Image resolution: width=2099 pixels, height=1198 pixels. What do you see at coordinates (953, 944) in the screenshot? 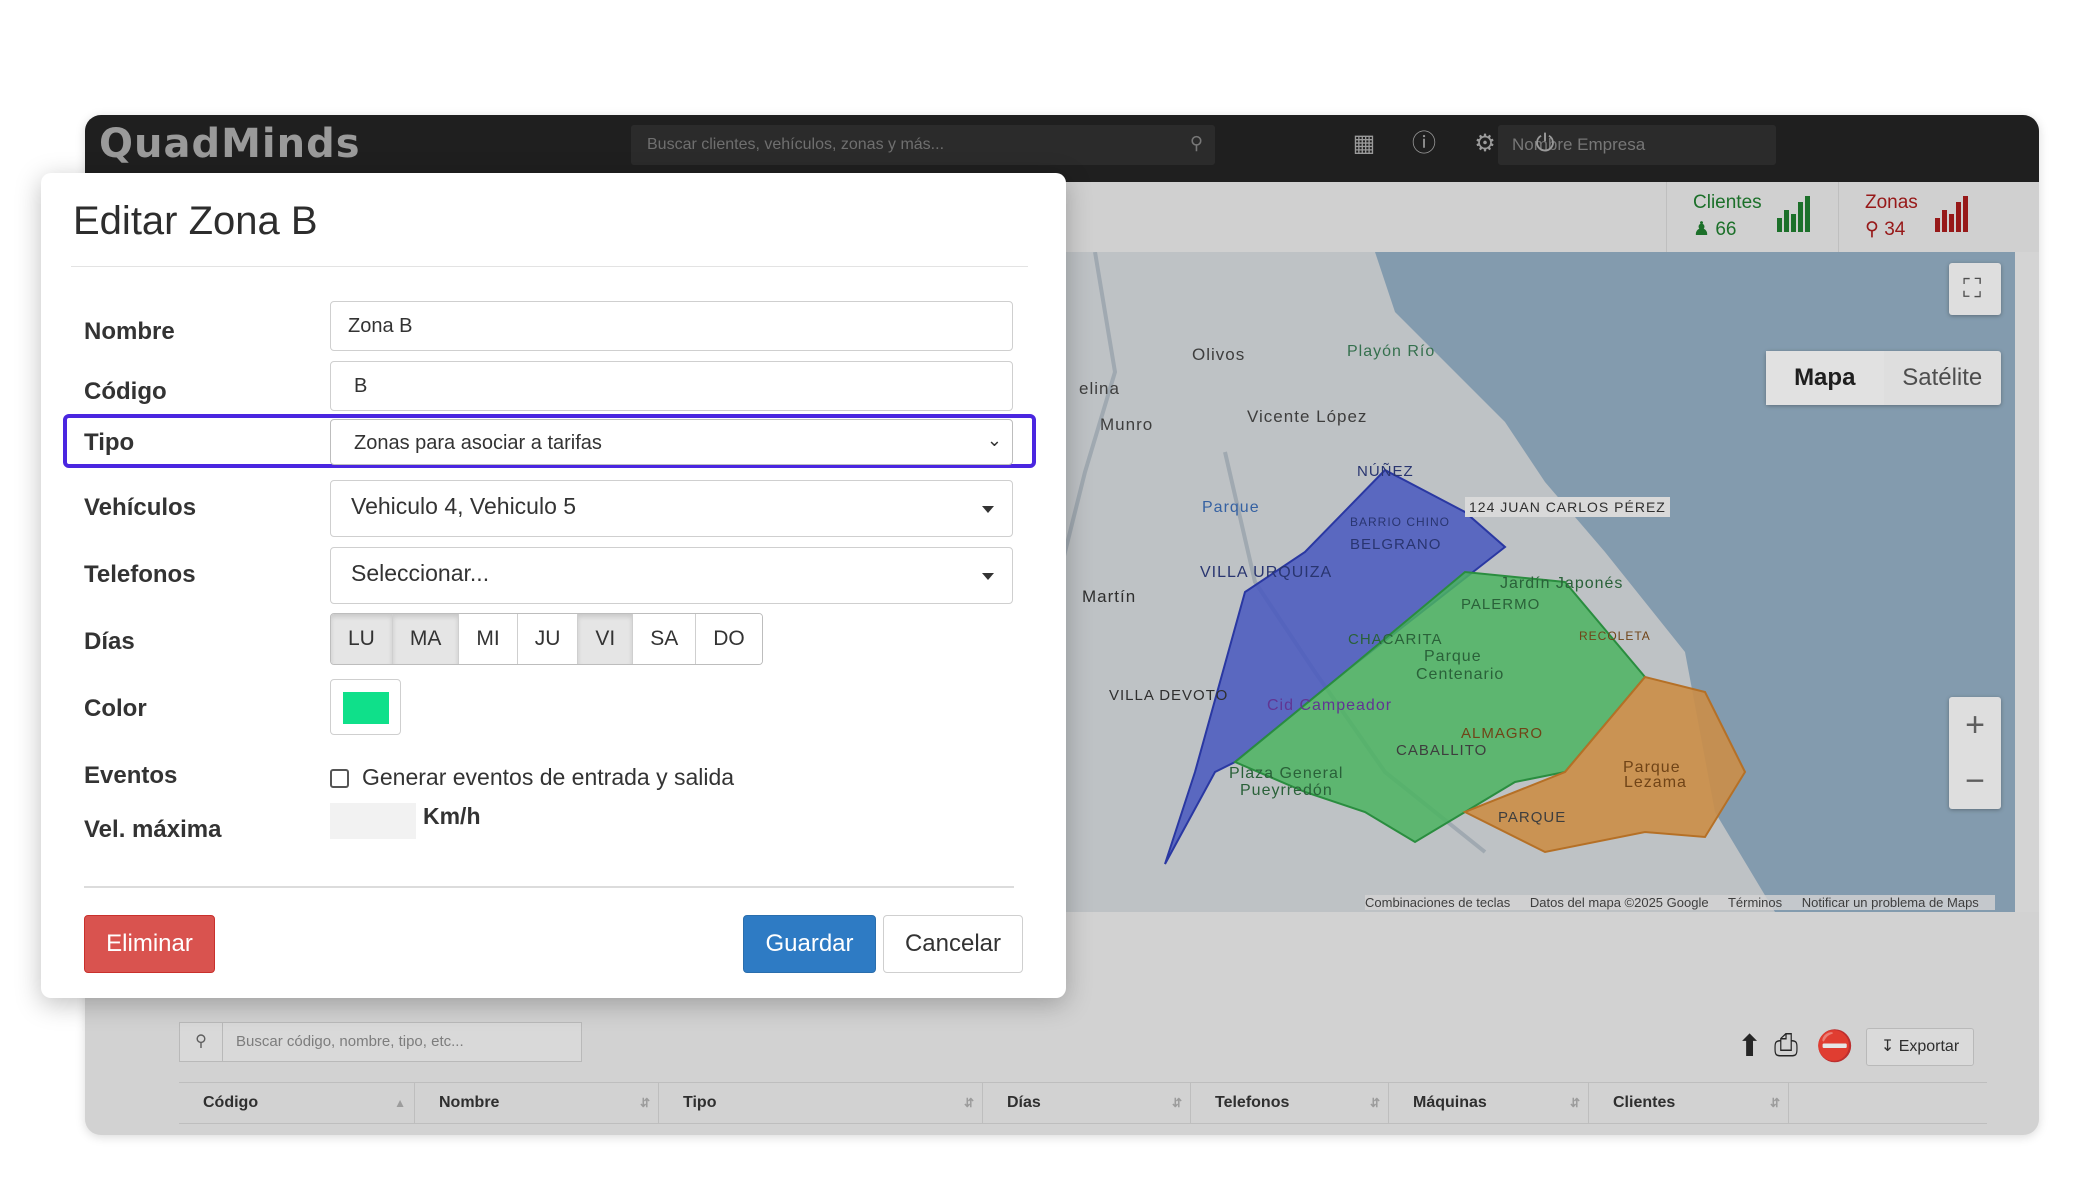
I see `cancel-button: Cancelar` at bounding box center [953, 944].